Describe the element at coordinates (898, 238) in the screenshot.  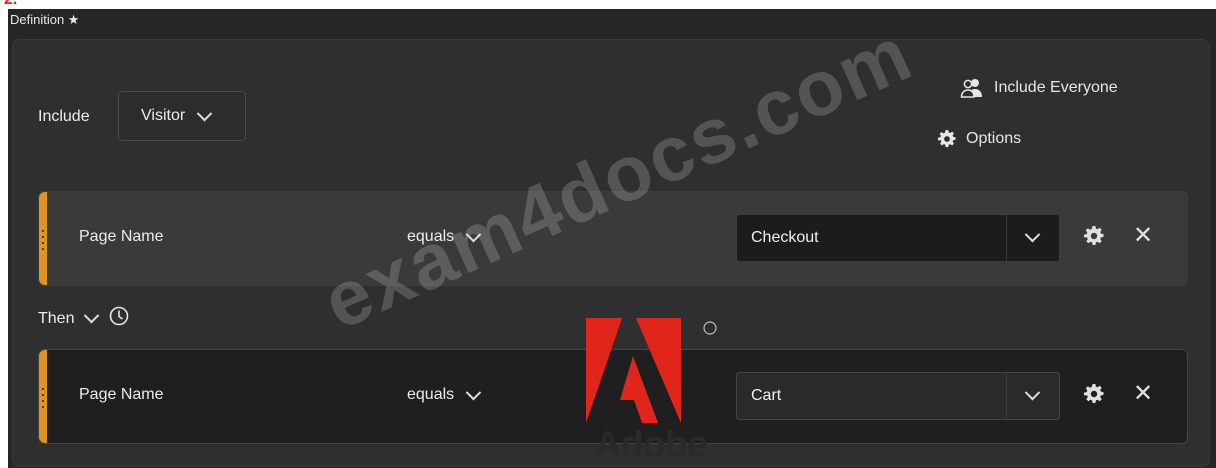
I see `value-combobox: Checkout` at that location.